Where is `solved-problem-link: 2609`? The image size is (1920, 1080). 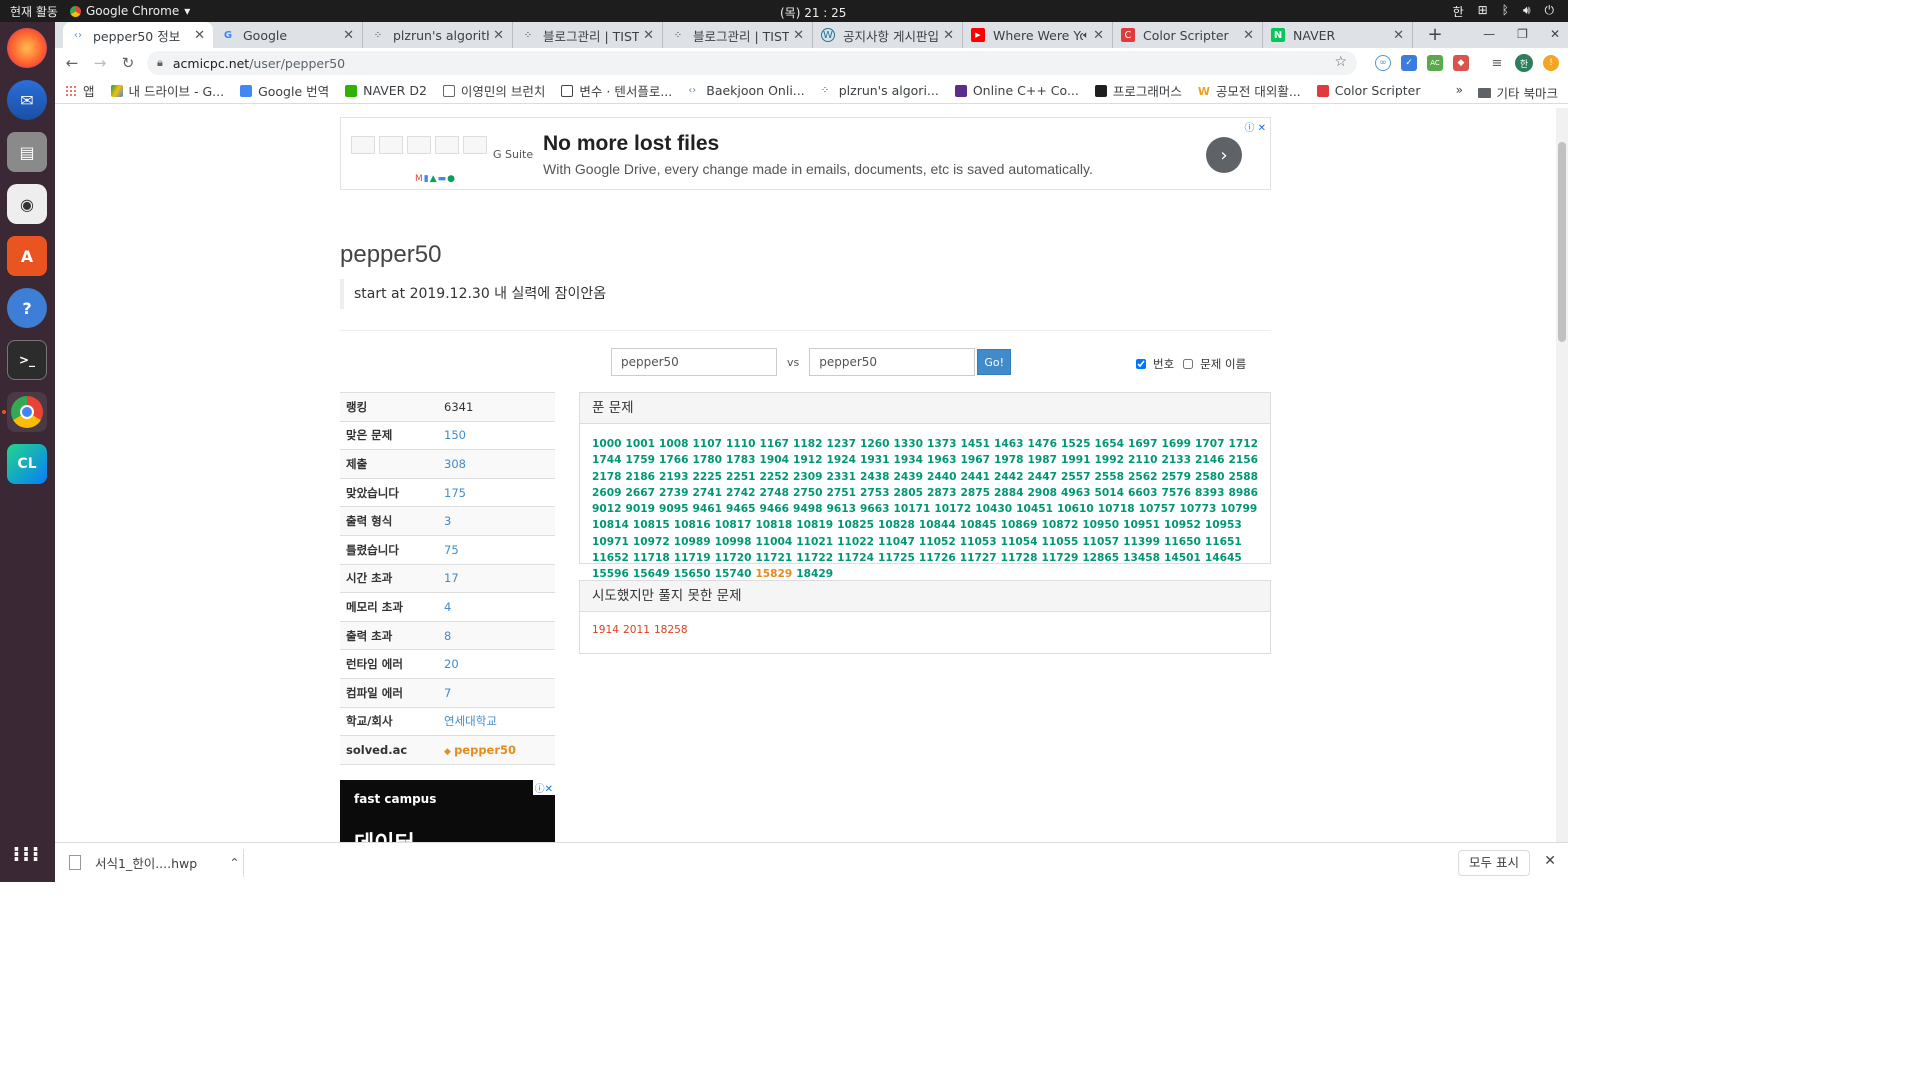
solved-problem-link: 2609 is located at coordinates (607, 493).